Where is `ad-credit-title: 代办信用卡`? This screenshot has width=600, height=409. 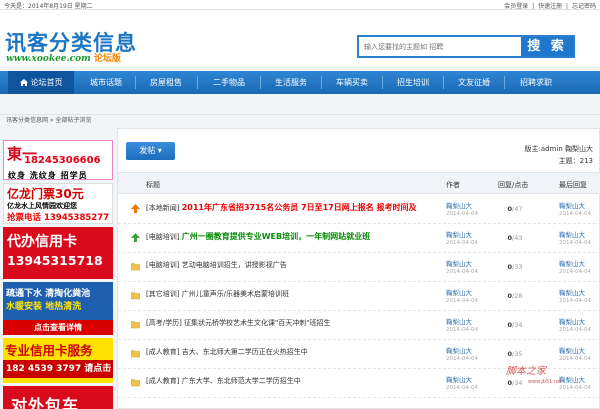
ad-credit-title: 代办信用卡 is located at coordinates (42, 242).